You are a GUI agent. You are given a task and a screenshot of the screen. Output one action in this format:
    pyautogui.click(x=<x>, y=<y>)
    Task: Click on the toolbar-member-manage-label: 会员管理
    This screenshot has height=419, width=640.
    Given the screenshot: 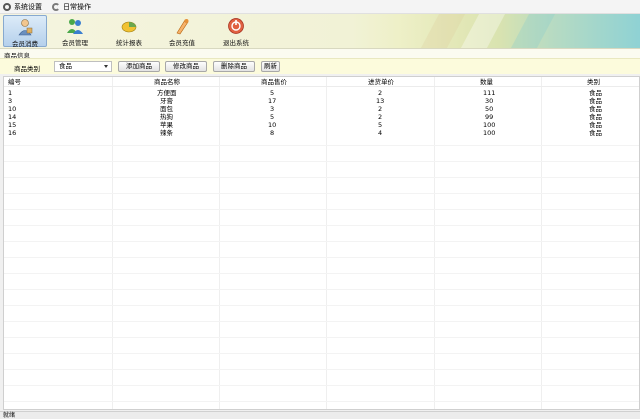 What is the action you would take?
    pyautogui.click(x=75, y=43)
    